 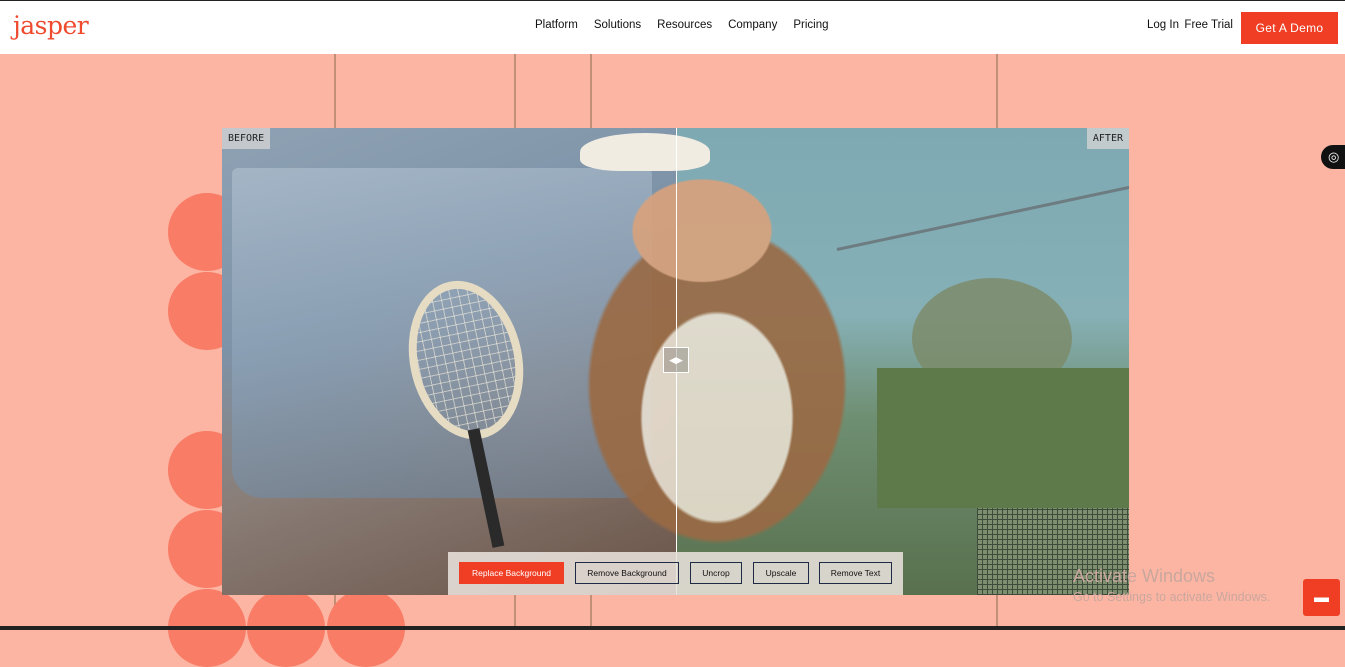 What do you see at coordinates (1172, 597) in the screenshot?
I see `watermark-subtitle: Go to Settings to activate Windows.` at bounding box center [1172, 597].